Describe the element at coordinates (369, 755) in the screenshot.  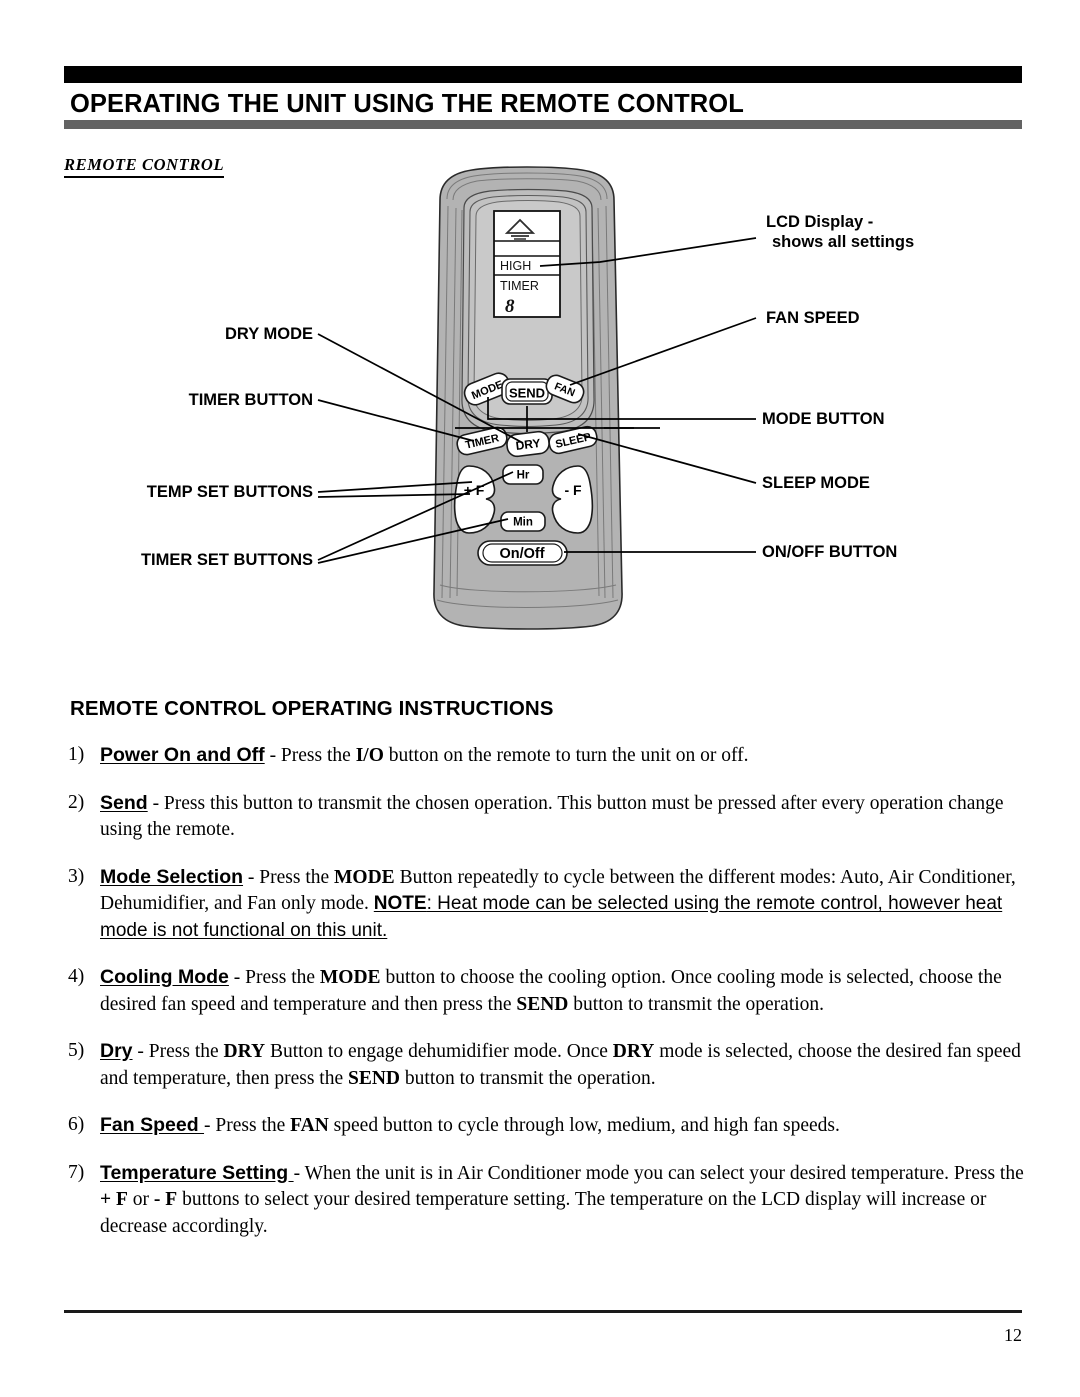
I see `instruction-bold: I/O` at that location.